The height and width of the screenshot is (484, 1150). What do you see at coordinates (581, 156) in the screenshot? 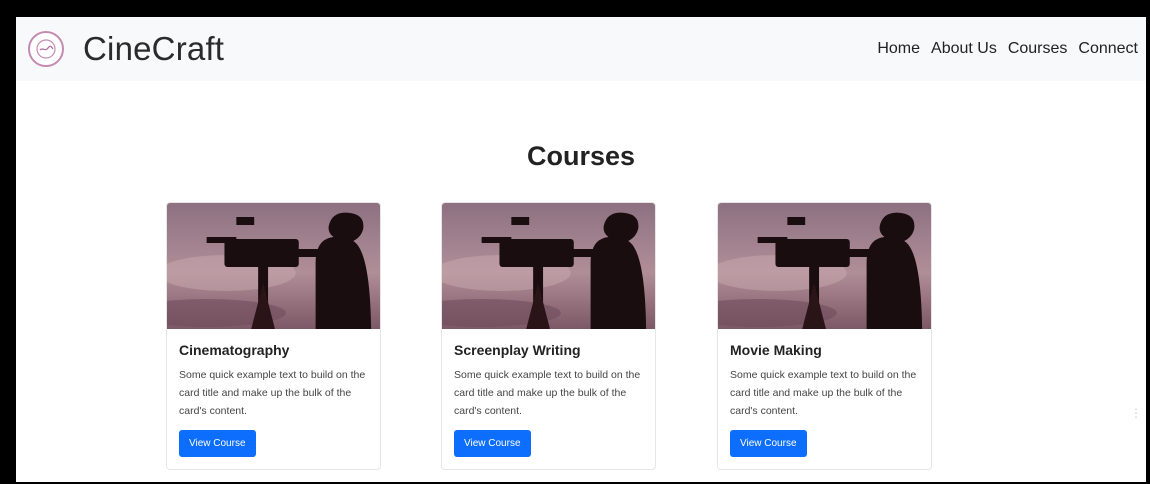
I see `page-title: Courses` at bounding box center [581, 156].